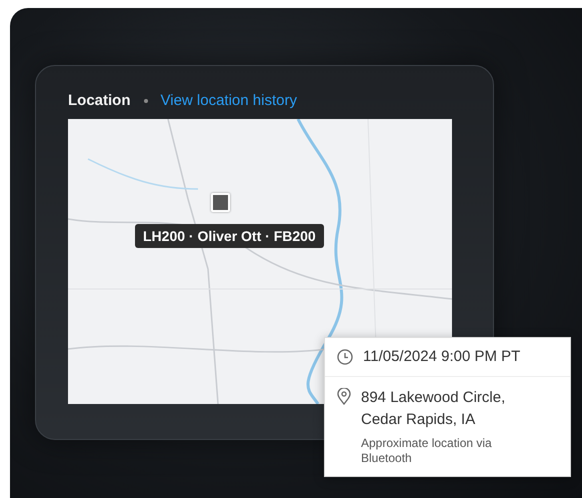 The height and width of the screenshot is (498, 582). I want to click on clock-icon, so click(345, 357).